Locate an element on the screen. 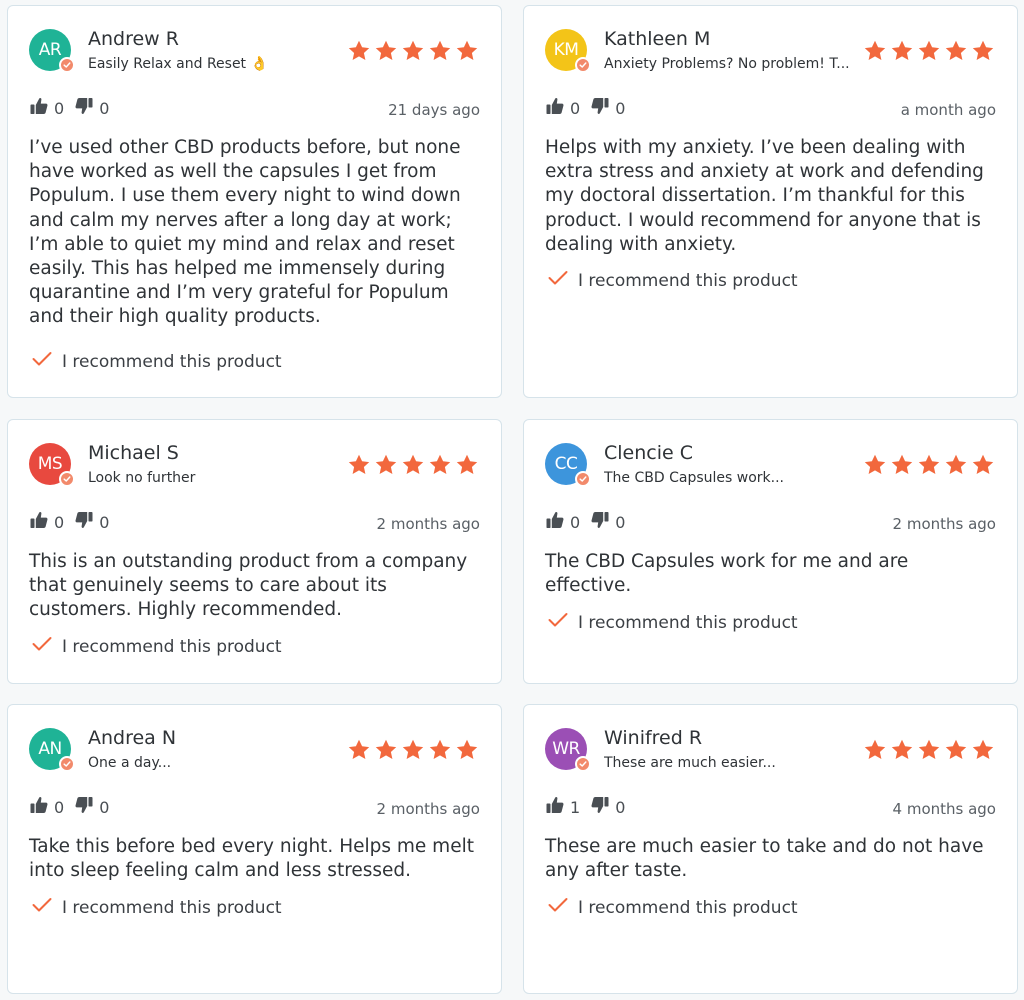 The height and width of the screenshot is (1000, 1024). avatar-initials: AN is located at coordinates (50, 749).